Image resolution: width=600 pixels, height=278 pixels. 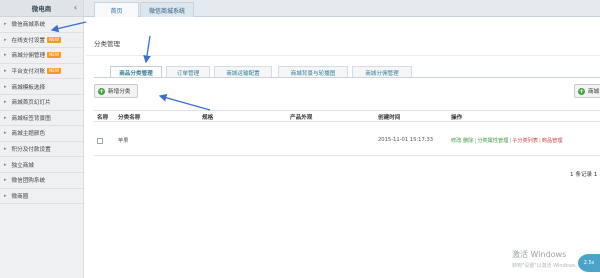 What do you see at coordinates (41, 165) in the screenshot?
I see `sidebar-item: ▸ 独立商城` at bounding box center [41, 165].